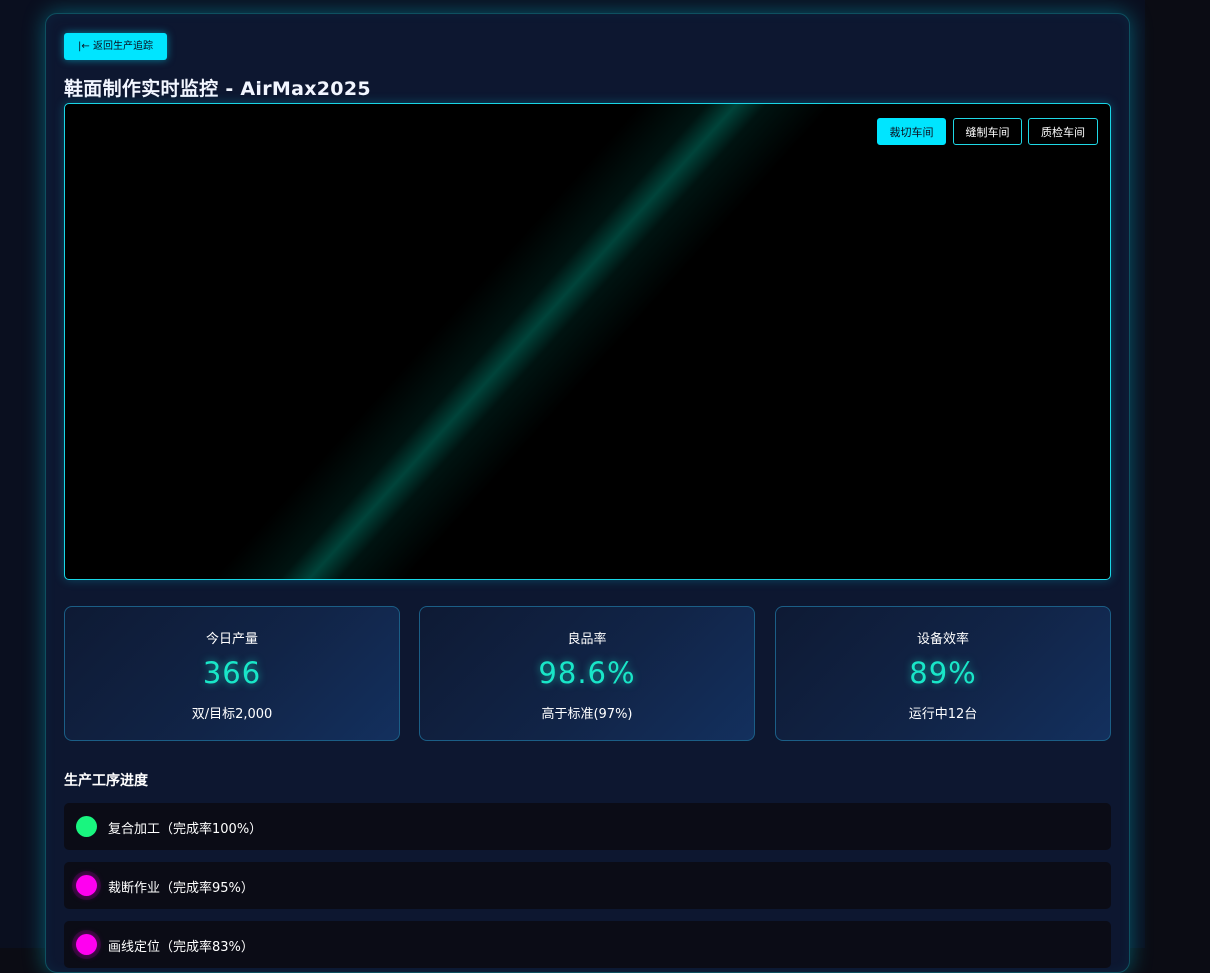 The image size is (1210, 973). What do you see at coordinates (231, 639) in the screenshot?
I see `stat-label: 今日产量` at bounding box center [231, 639].